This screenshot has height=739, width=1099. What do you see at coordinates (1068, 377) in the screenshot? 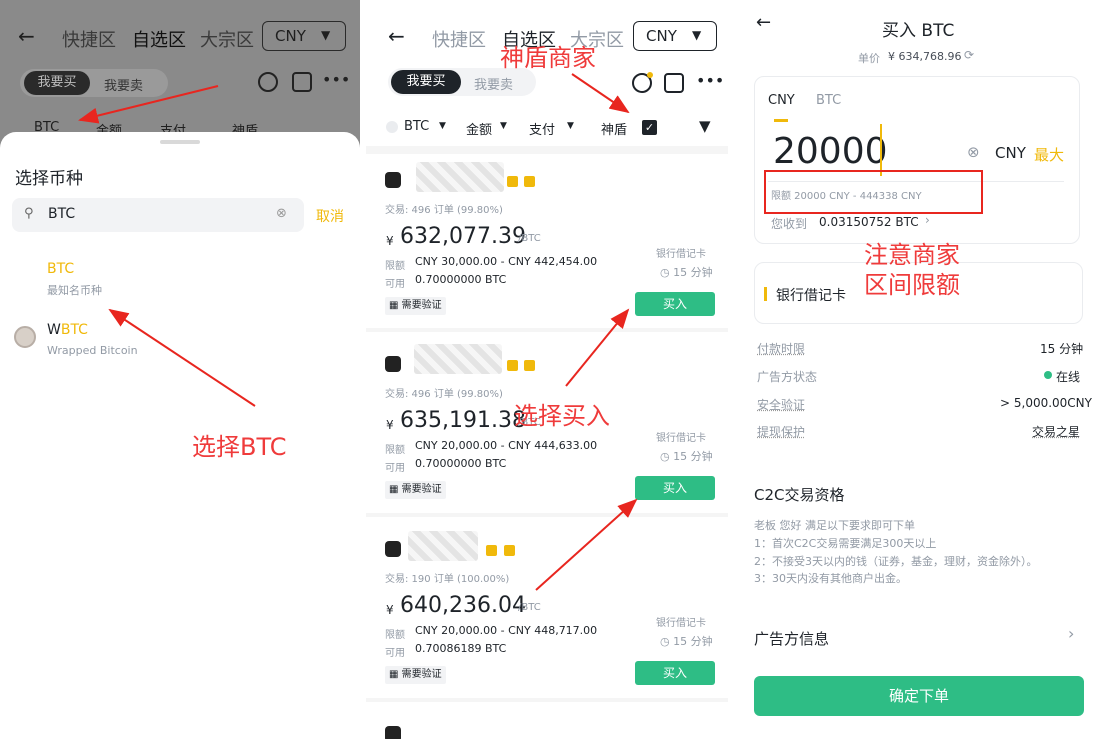
I see `advertiser-status: 在线` at bounding box center [1068, 377].